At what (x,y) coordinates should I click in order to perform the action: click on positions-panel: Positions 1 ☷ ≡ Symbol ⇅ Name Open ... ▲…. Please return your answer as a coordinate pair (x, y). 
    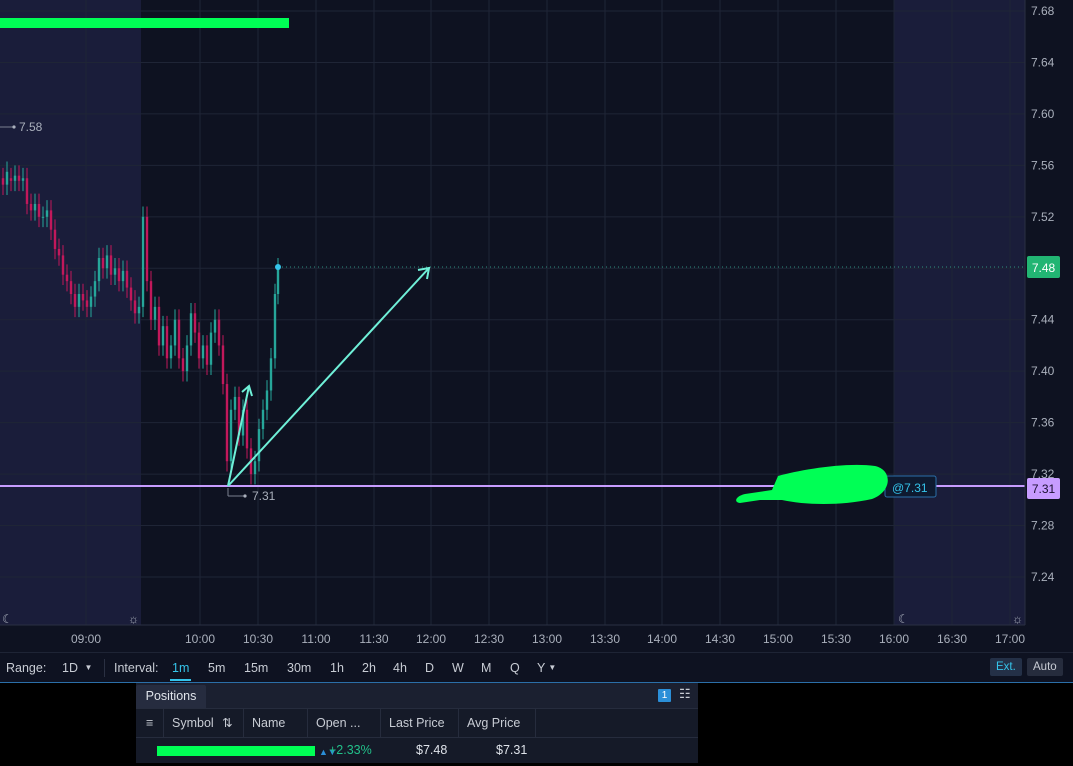
    Looking at the image, I should click on (417, 723).